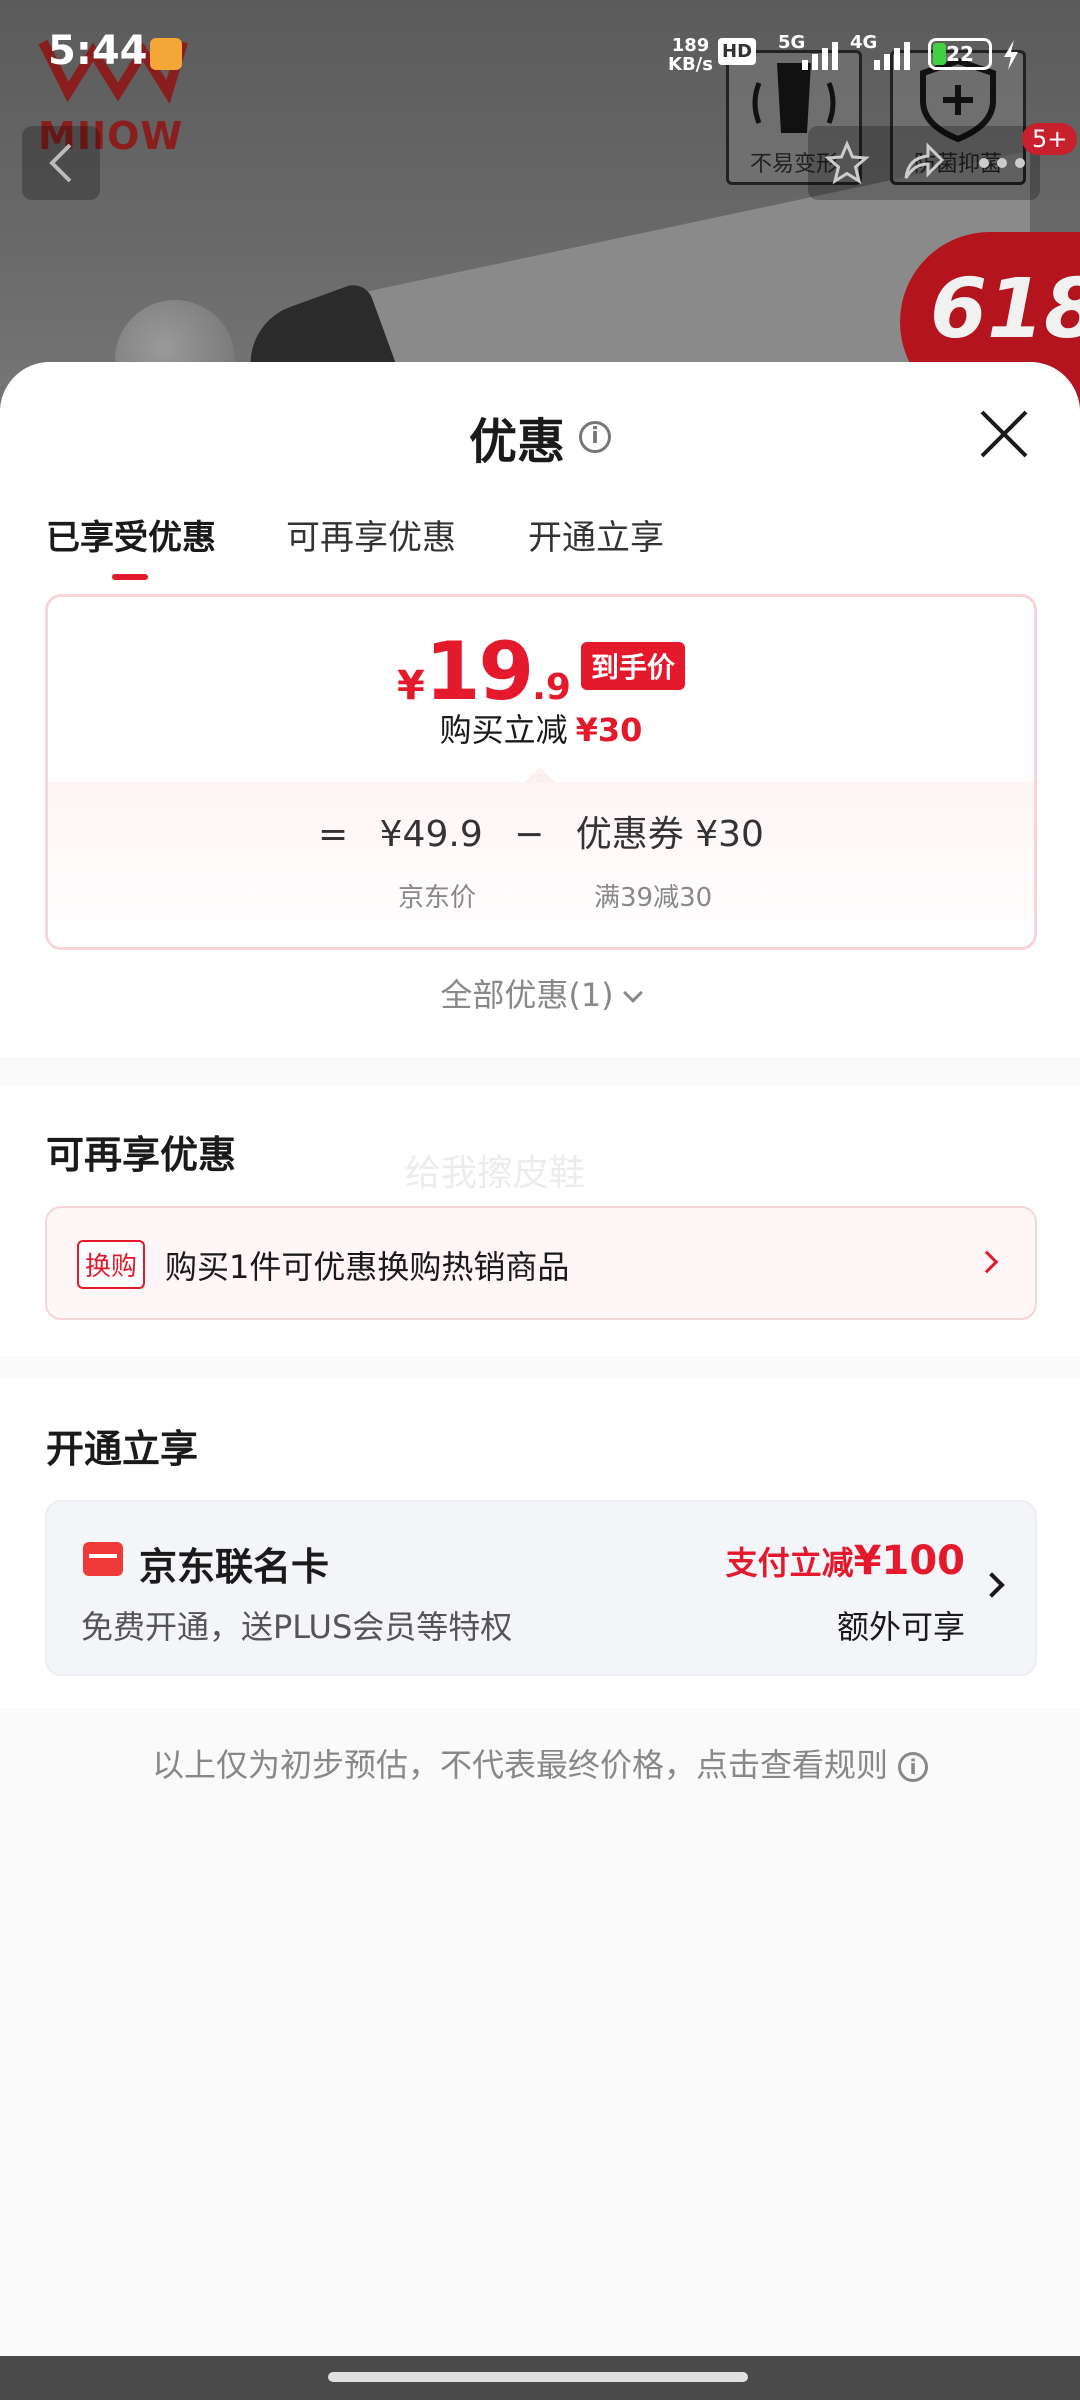 The width and height of the screenshot is (1080, 2400). Describe the element at coordinates (527, 995) in the screenshot. I see `all-promos-label: 全部优惠(1)` at that location.